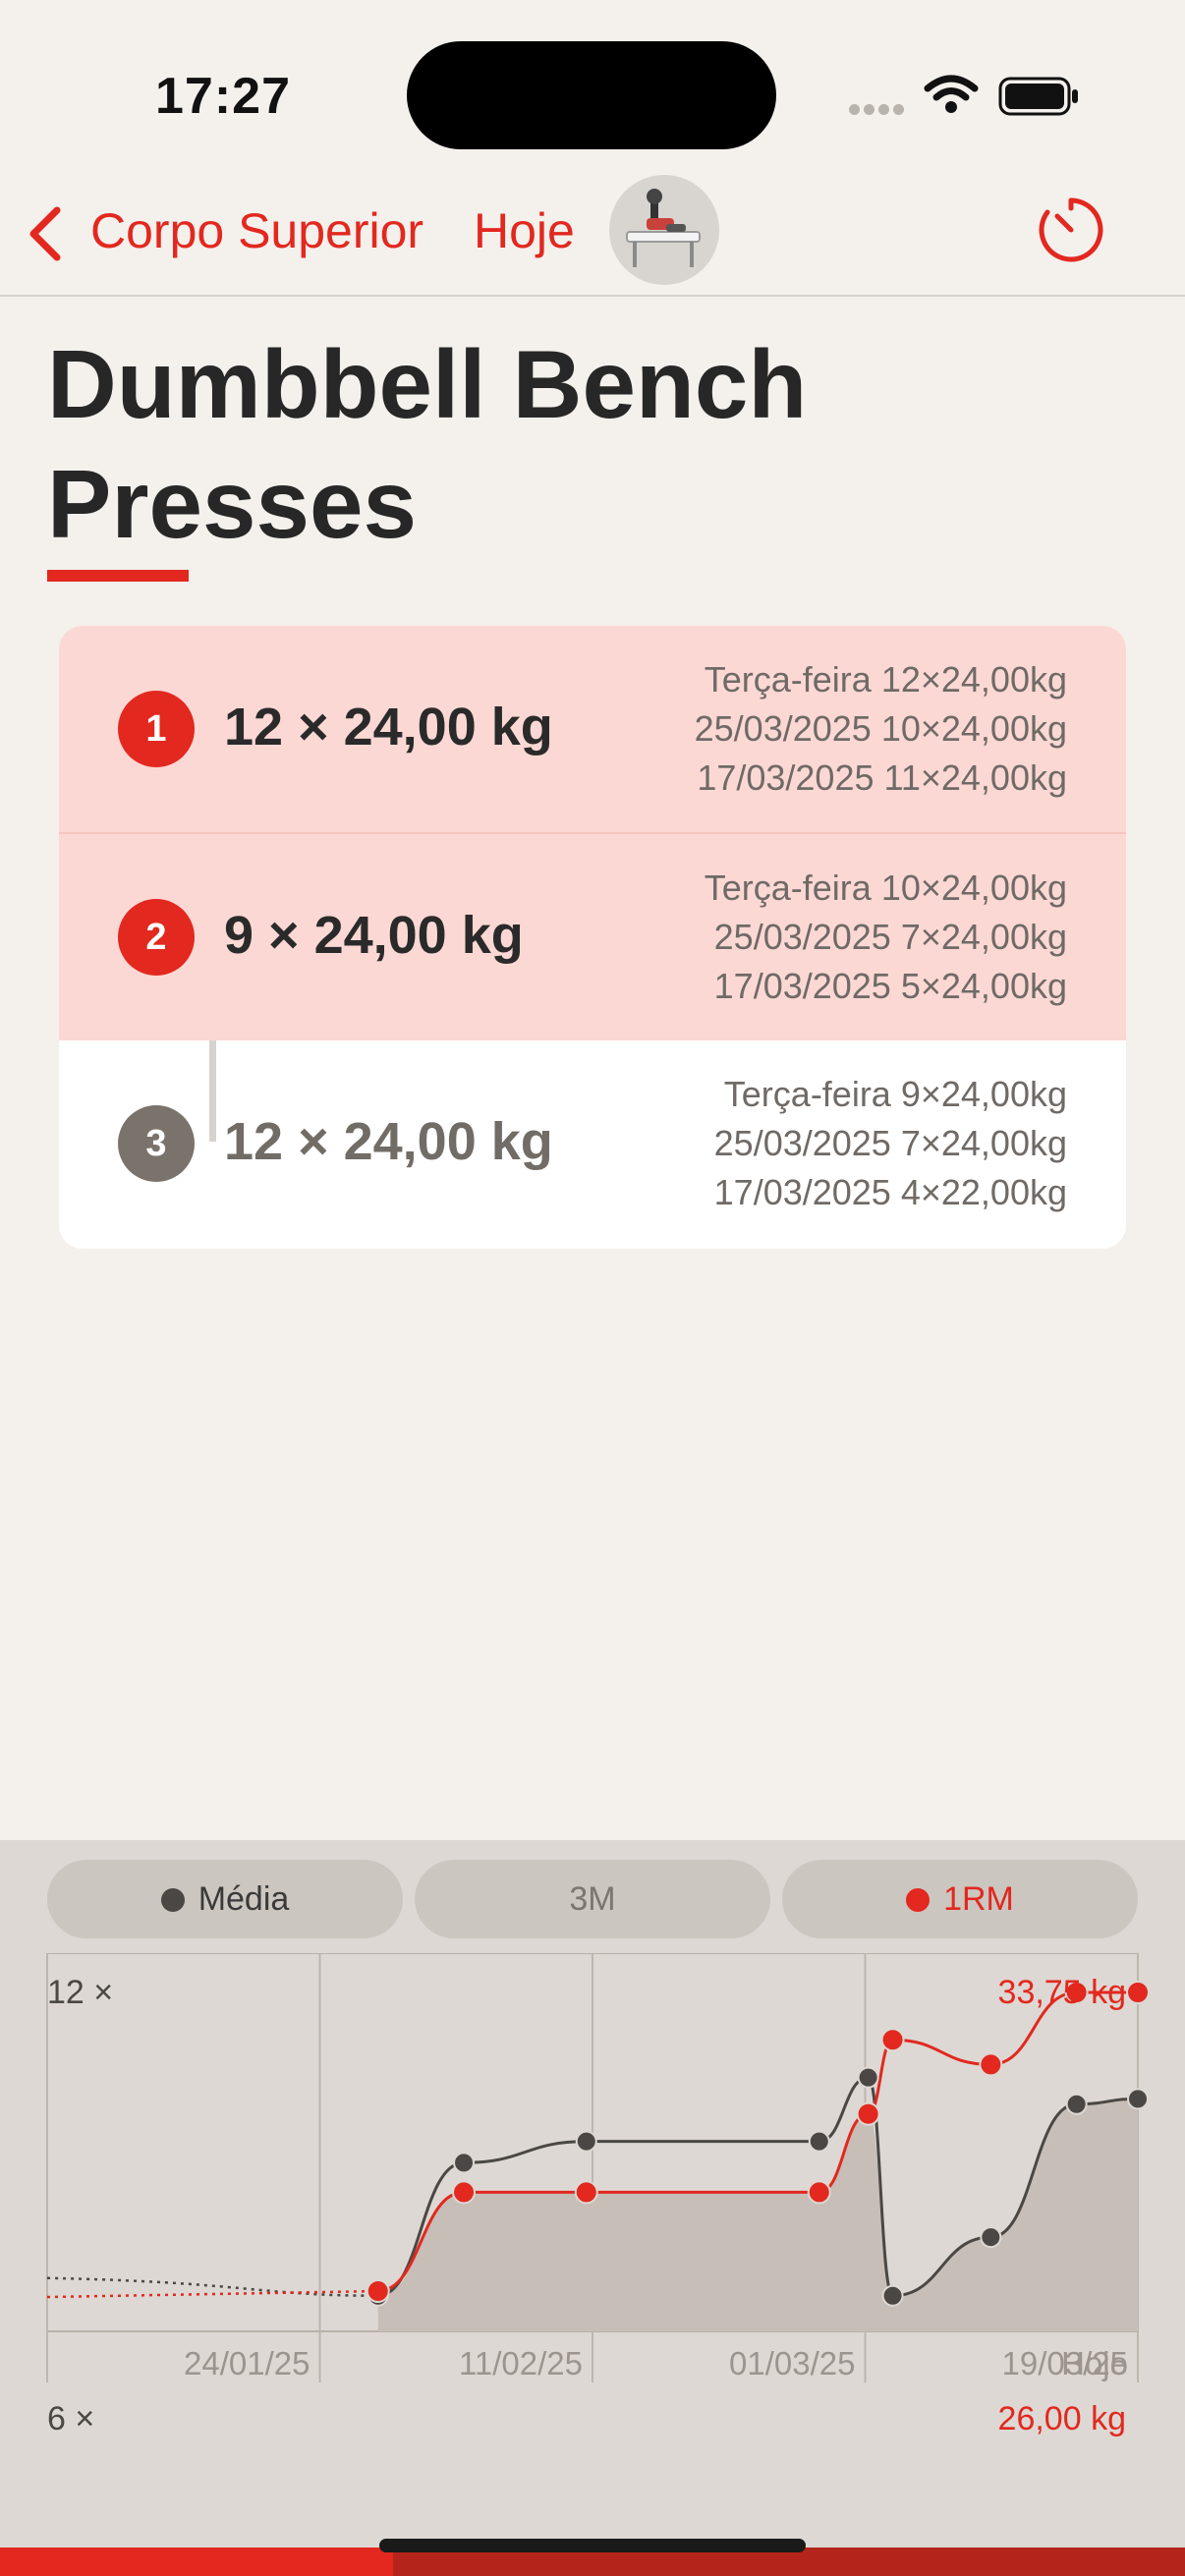  I want to click on history-entry: 17/03/2025 4×22,00kg, so click(890, 1192).